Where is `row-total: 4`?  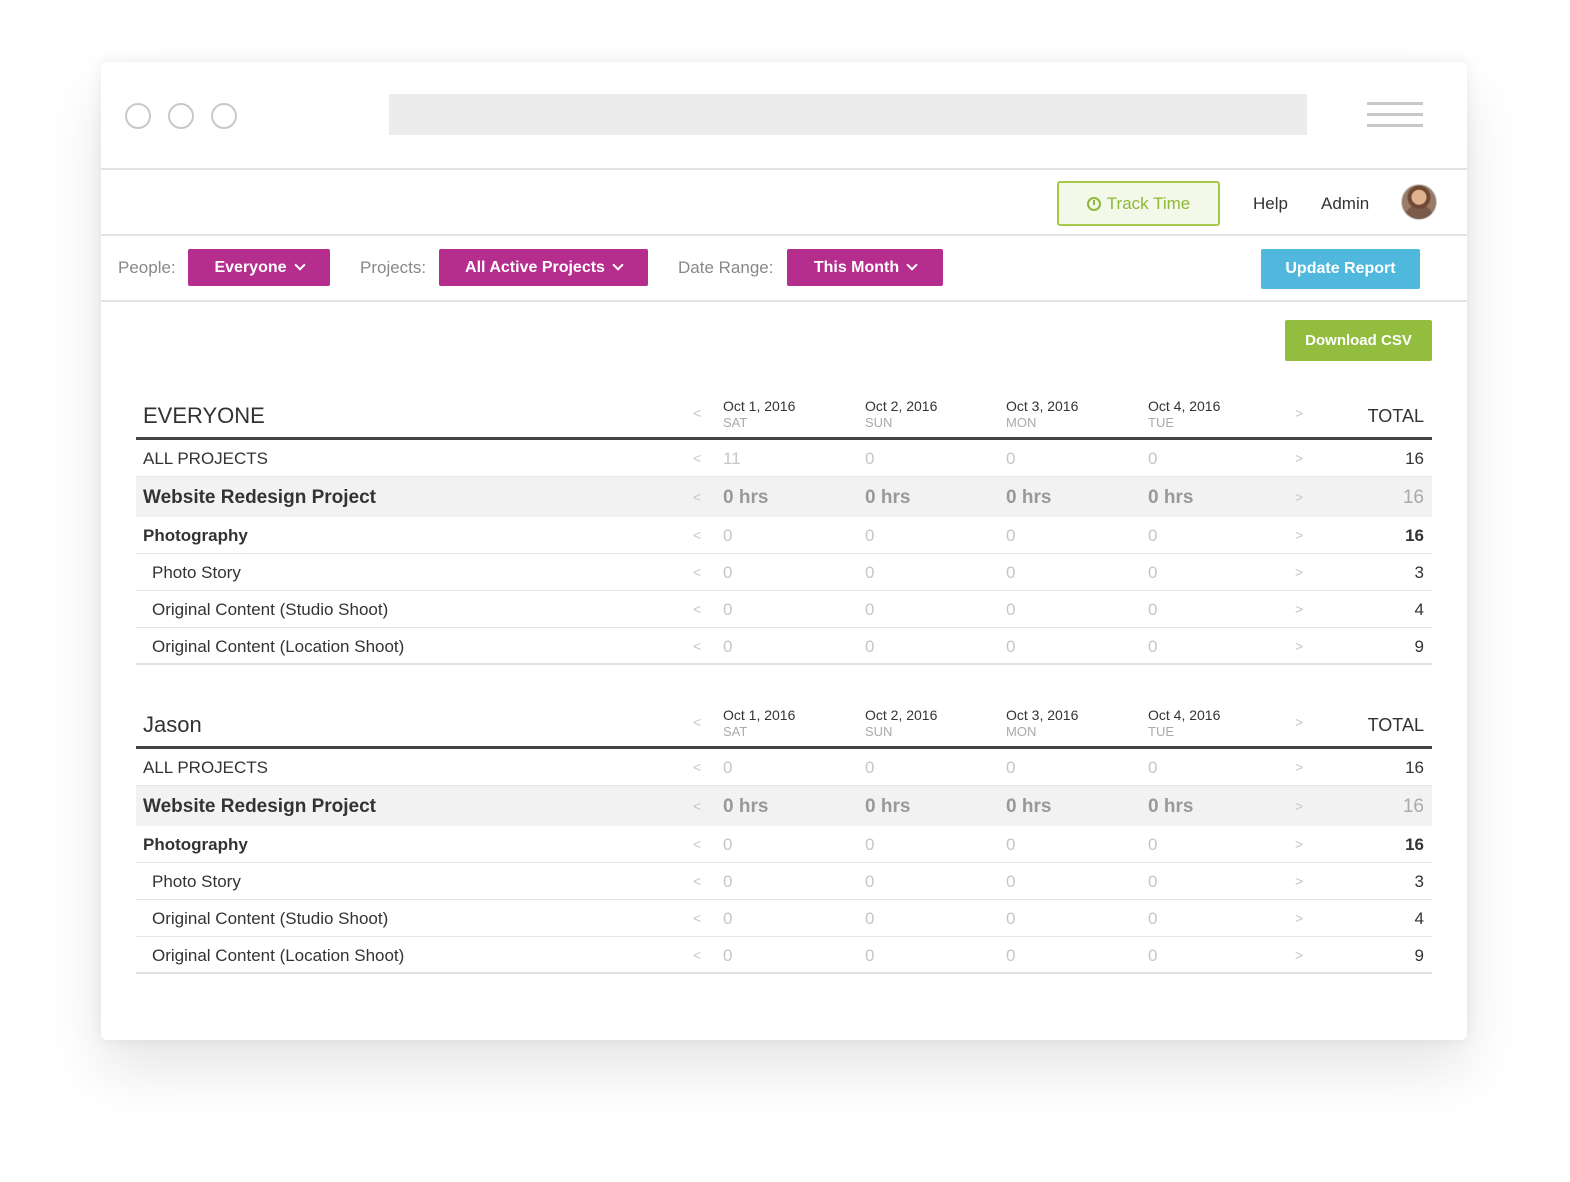
row-total: 4 is located at coordinates (1419, 609).